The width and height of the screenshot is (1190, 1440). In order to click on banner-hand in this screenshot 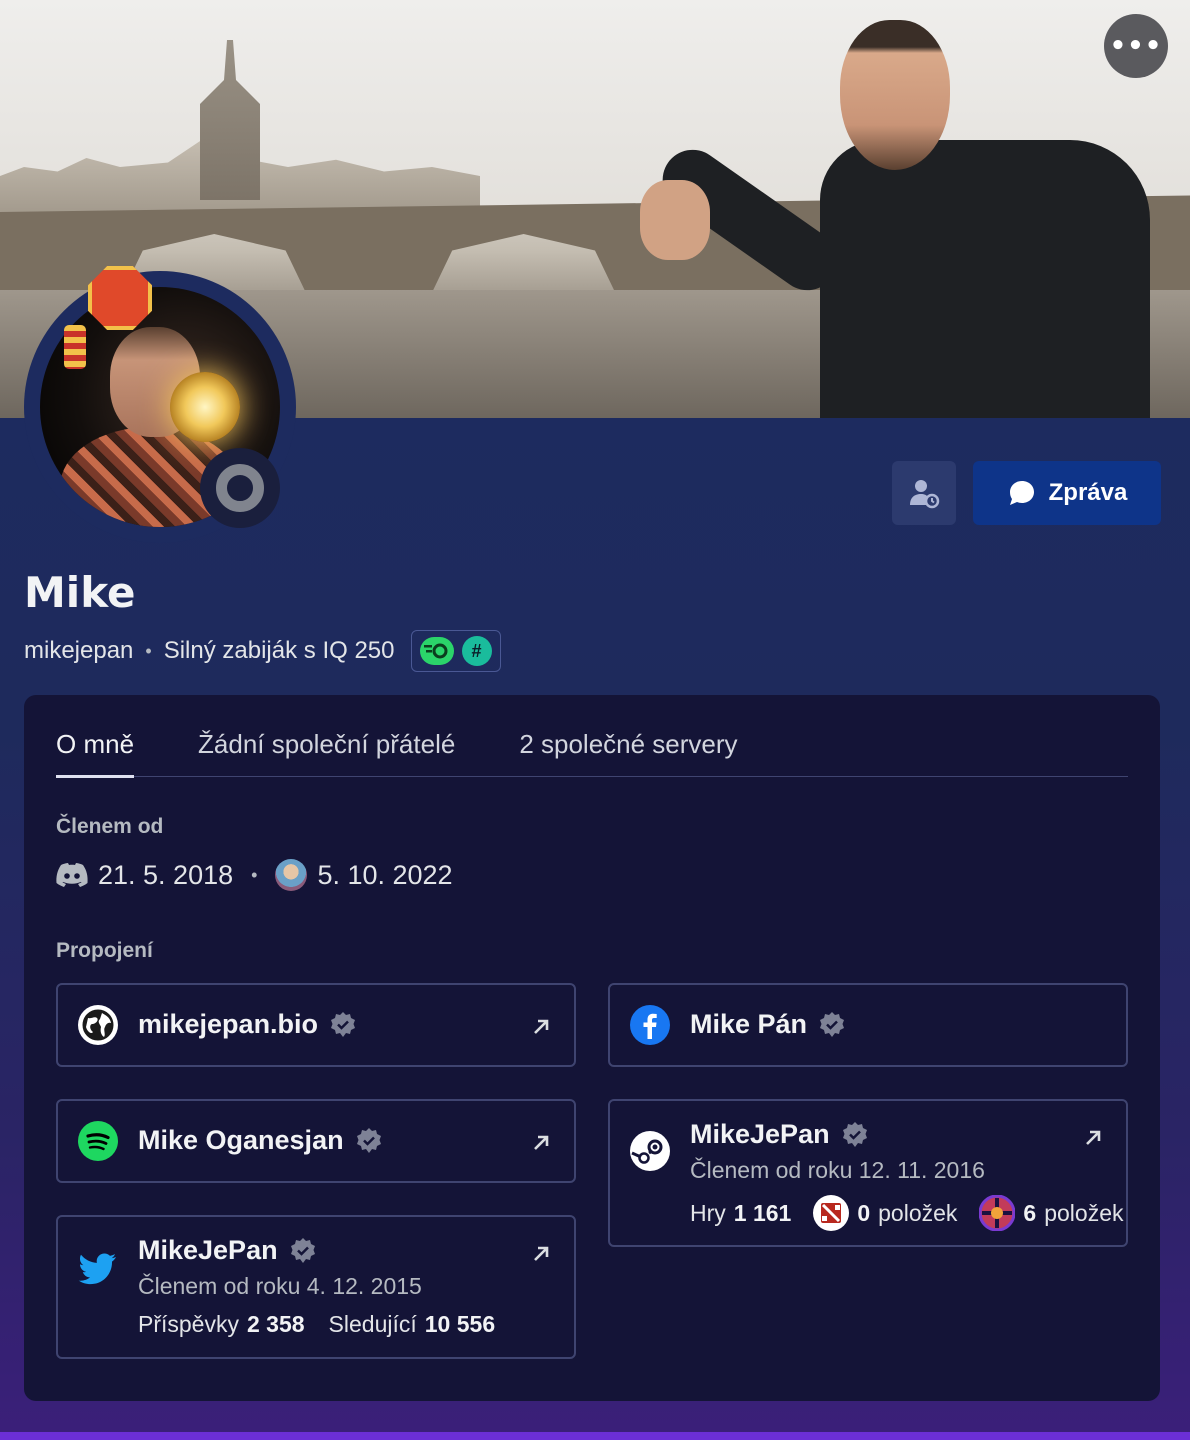, I will do `click(675, 220)`.